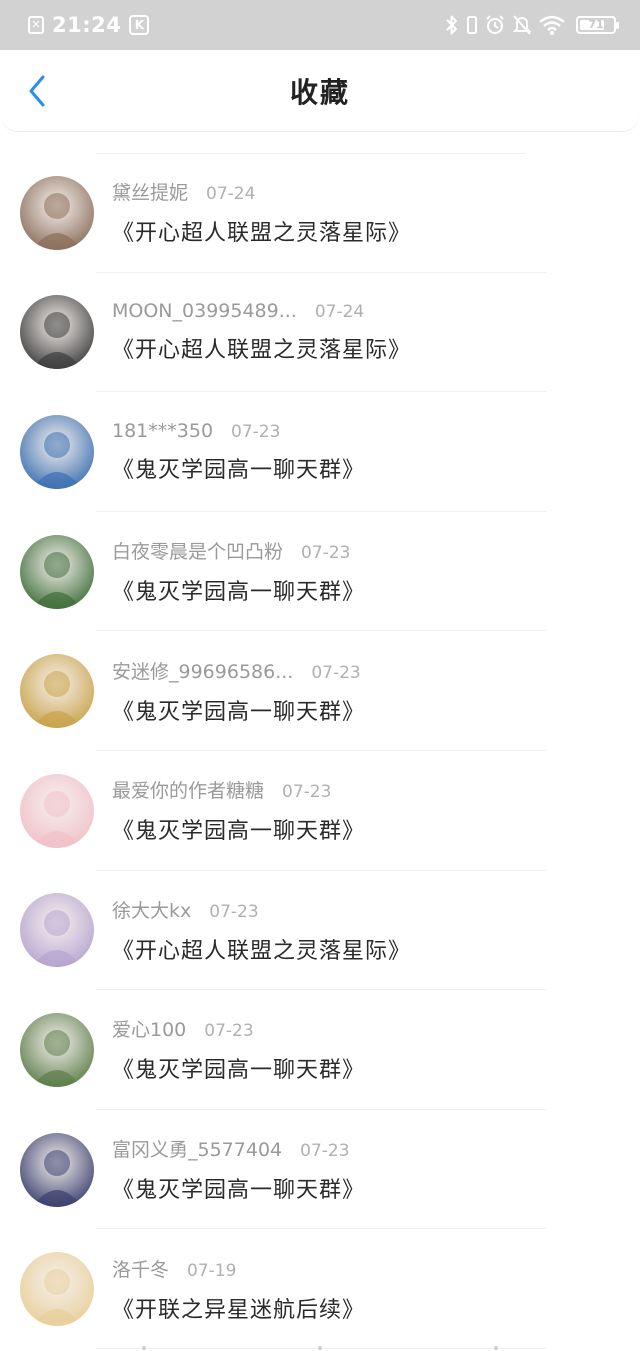 The image size is (640, 1351). I want to click on item-meta: 富冈义勇_5577404 07-23, so click(238, 1148).